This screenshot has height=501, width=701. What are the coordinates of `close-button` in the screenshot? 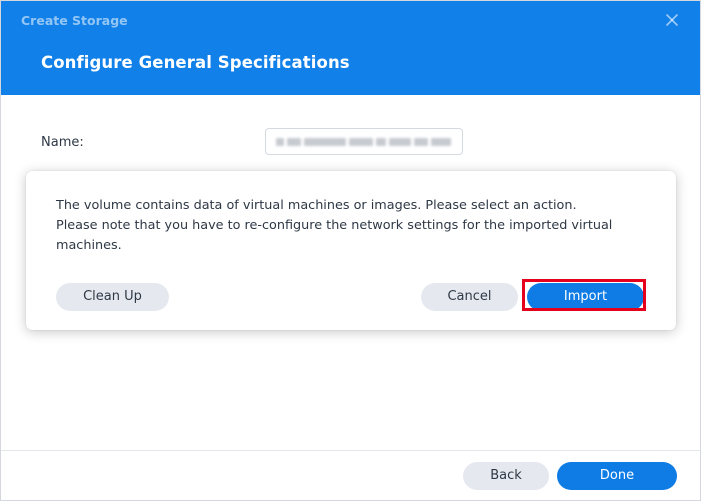 It's located at (672, 20).